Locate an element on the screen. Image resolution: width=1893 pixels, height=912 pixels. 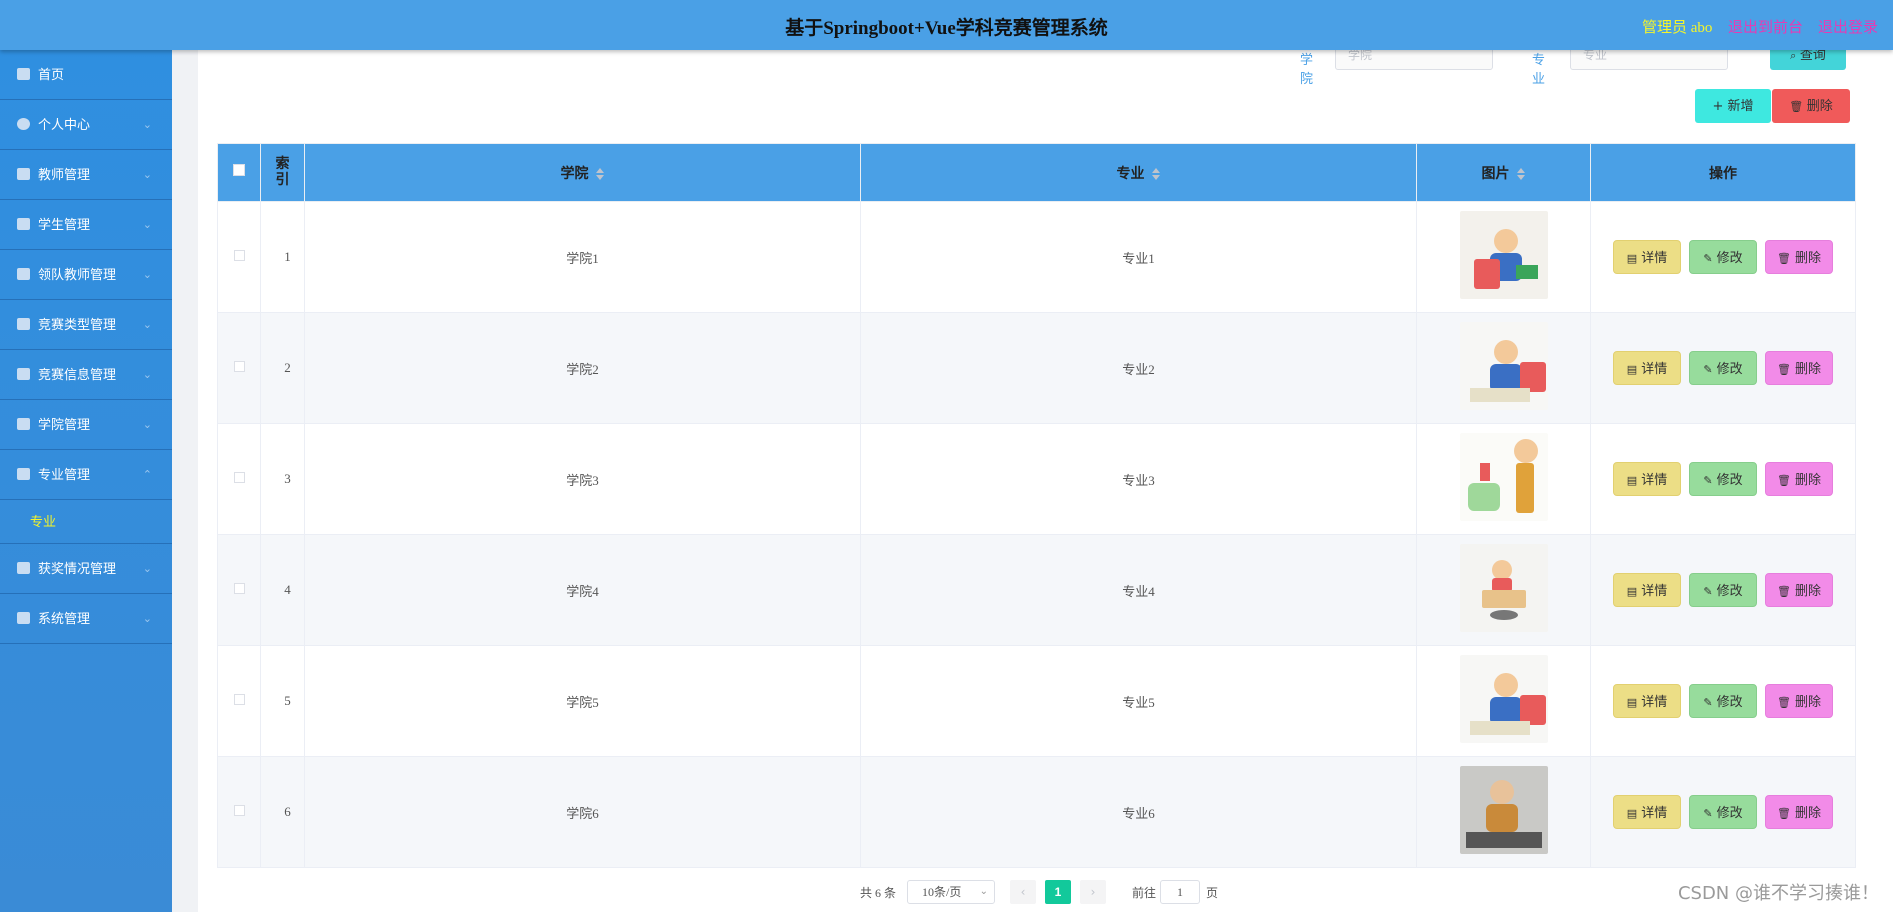
row-major: 专业3 is located at coordinates (1138, 479).